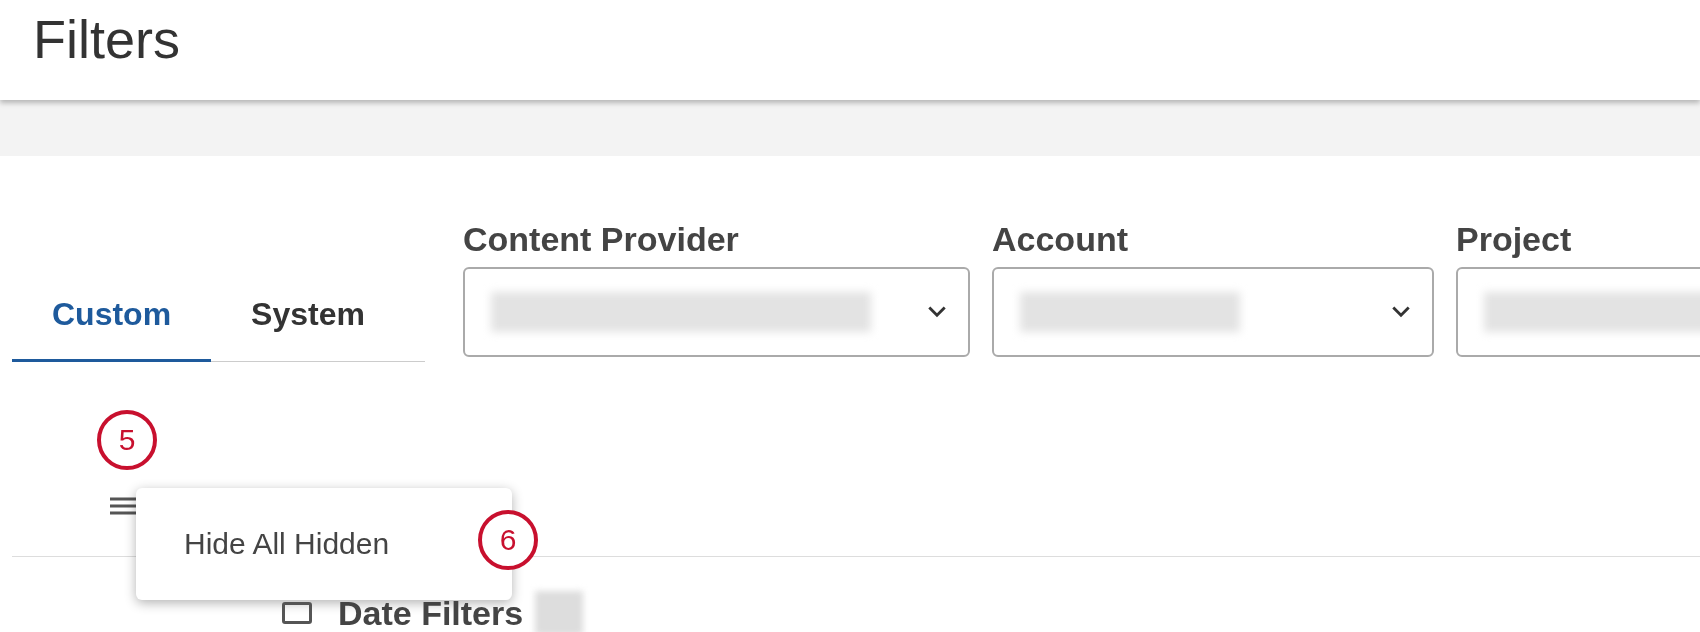 This screenshot has height=632, width=1700. Describe the element at coordinates (1060, 239) in the screenshot. I see `field-label: Account` at that location.